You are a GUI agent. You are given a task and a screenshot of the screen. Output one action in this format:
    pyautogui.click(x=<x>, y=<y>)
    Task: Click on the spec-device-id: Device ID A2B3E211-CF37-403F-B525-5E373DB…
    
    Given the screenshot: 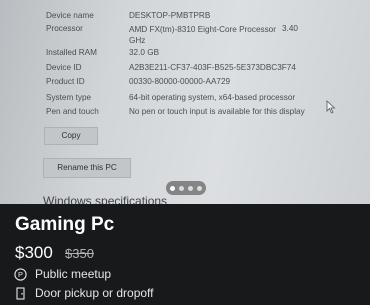 What is the action you would take?
    pyautogui.click(x=171, y=67)
    